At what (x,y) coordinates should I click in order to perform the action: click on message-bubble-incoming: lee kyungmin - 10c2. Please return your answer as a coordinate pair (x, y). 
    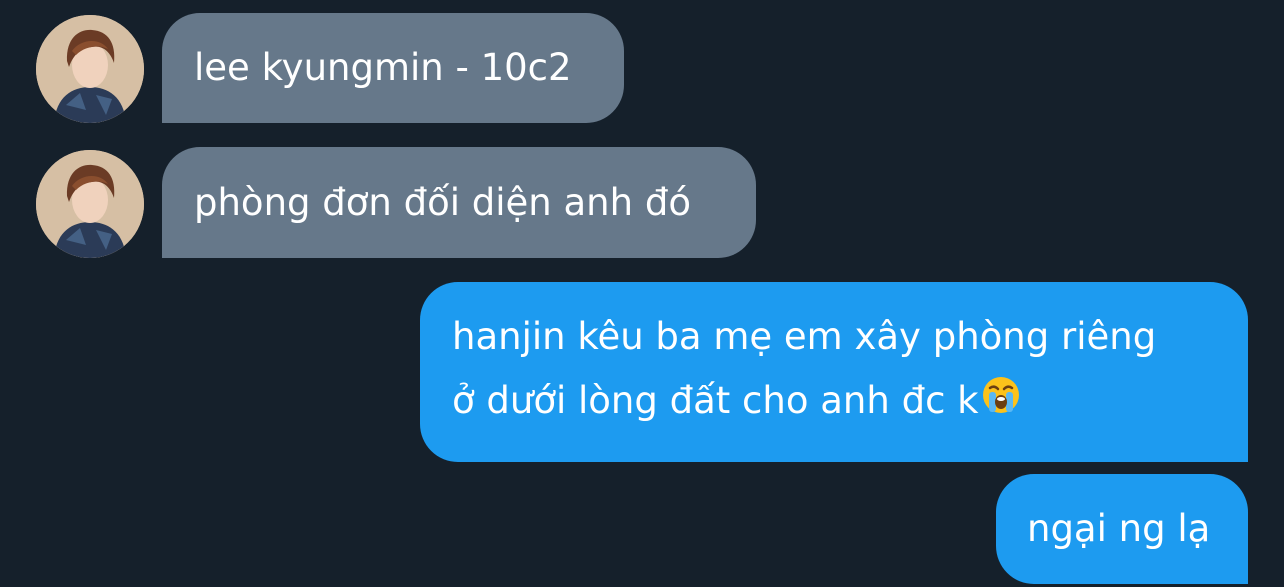
    Looking at the image, I should click on (393, 68).